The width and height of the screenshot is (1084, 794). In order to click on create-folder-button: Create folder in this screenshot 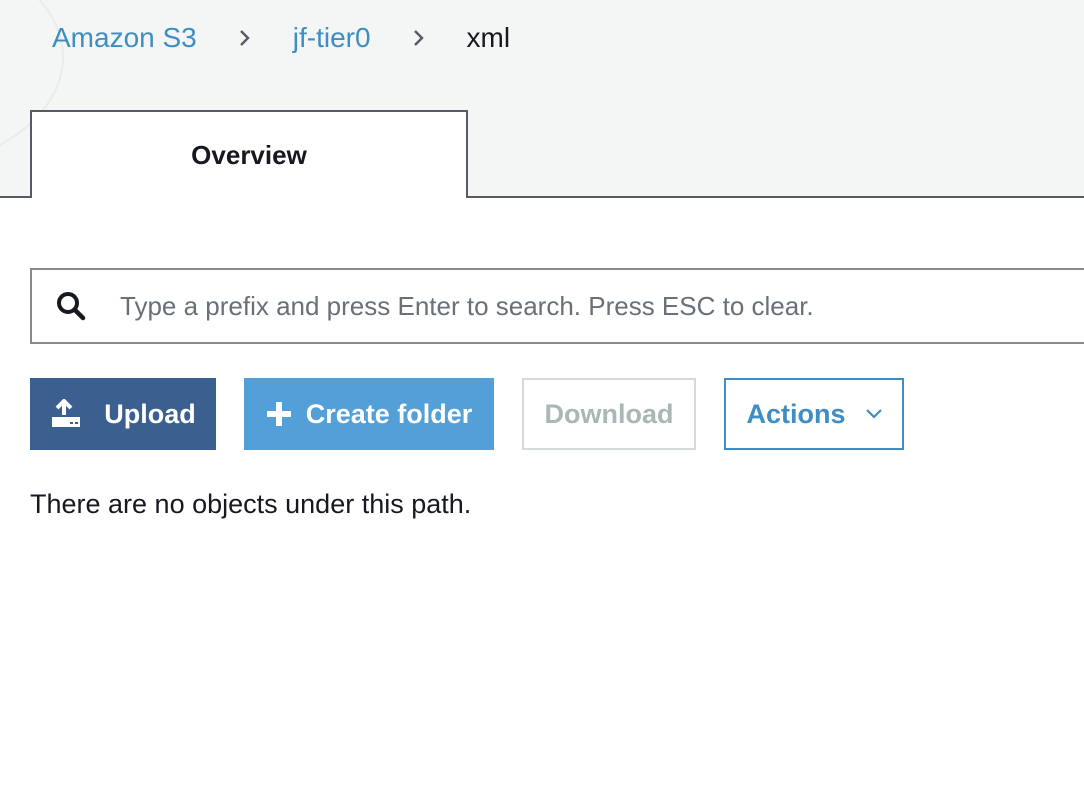, I will do `click(369, 414)`.